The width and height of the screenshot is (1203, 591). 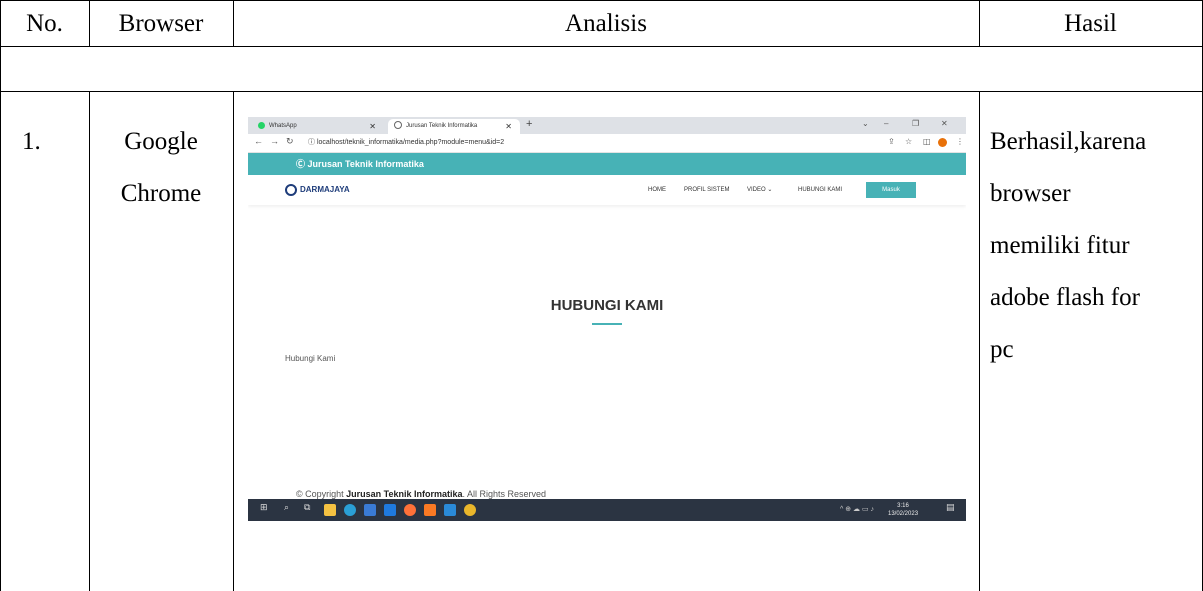 What do you see at coordinates (950, 507) in the screenshot?
I see `notification-icon: ▤` at bounding box center [950, 507].